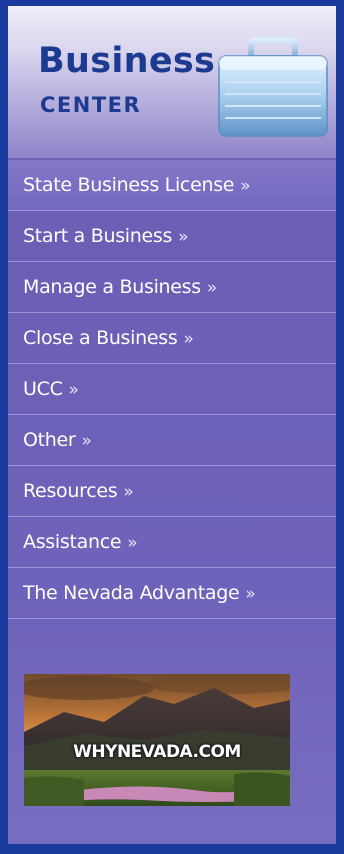  I want to click on menu-item-state-business-license: State Business License», so click(172, 185).